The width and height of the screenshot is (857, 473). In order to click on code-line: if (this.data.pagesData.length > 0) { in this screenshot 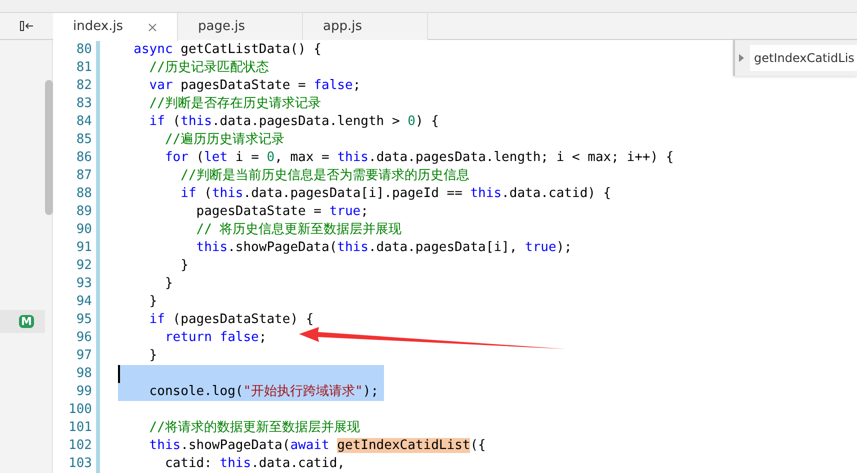, I will do `click(293, 122)`.